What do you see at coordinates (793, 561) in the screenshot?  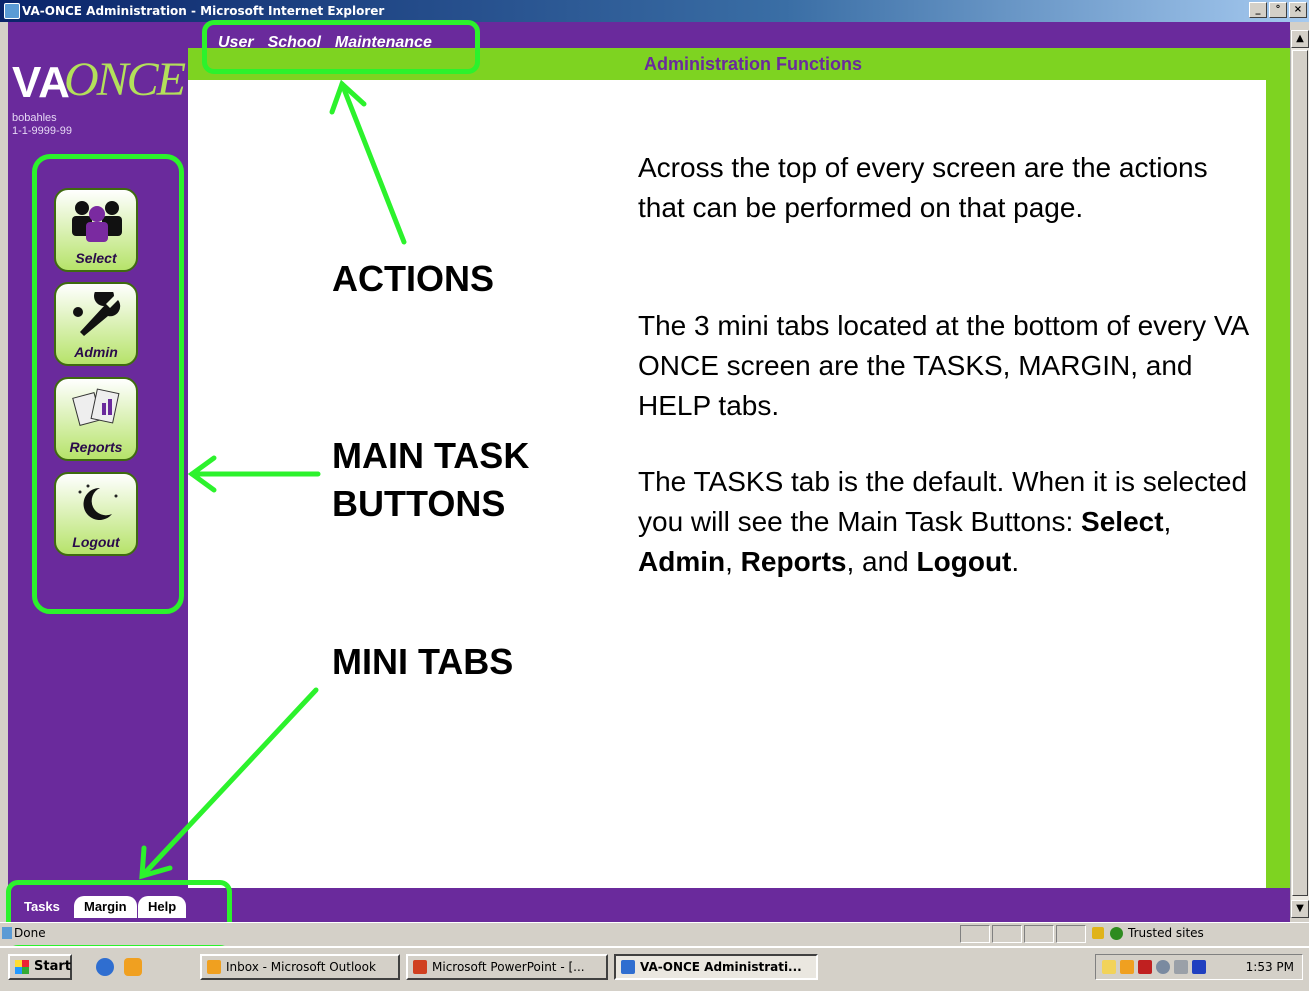 I see `para3-reports: Reports` at bounding box center [793, 561].